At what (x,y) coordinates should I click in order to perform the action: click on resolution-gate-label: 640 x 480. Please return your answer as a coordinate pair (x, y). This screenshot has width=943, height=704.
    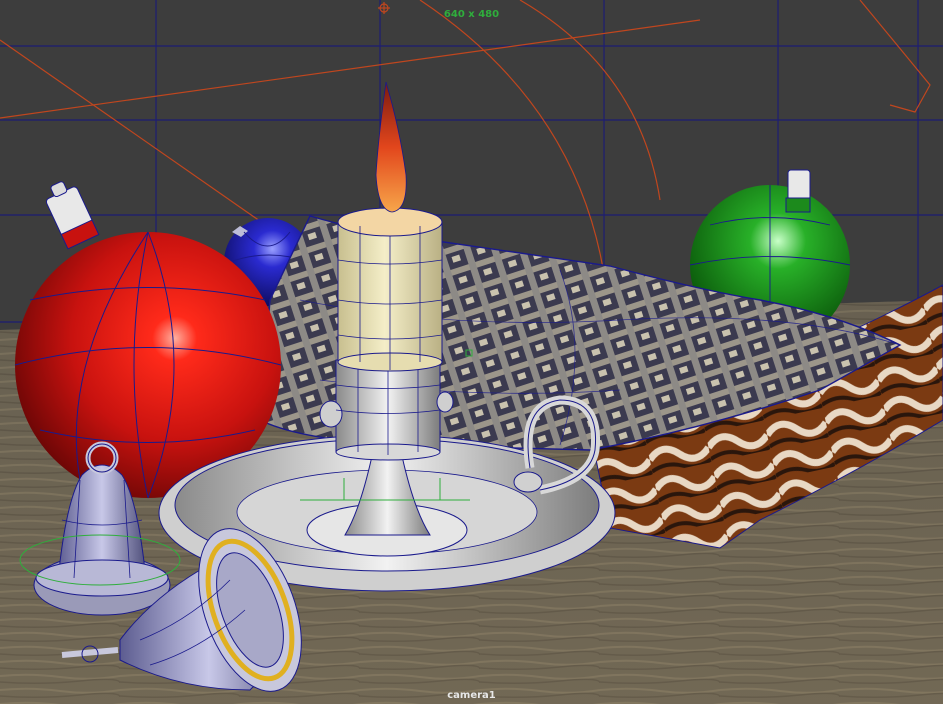
    Looking at the image, I should click on (471, 14).